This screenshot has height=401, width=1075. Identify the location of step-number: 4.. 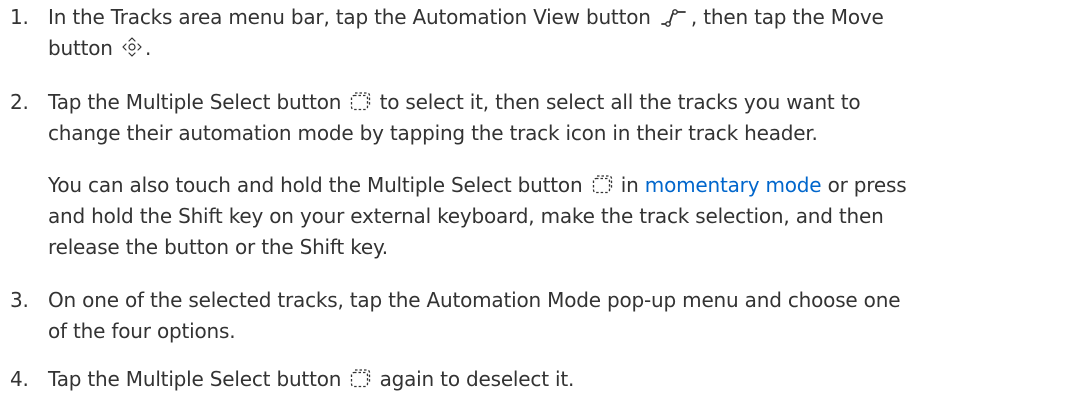
(19, 379).